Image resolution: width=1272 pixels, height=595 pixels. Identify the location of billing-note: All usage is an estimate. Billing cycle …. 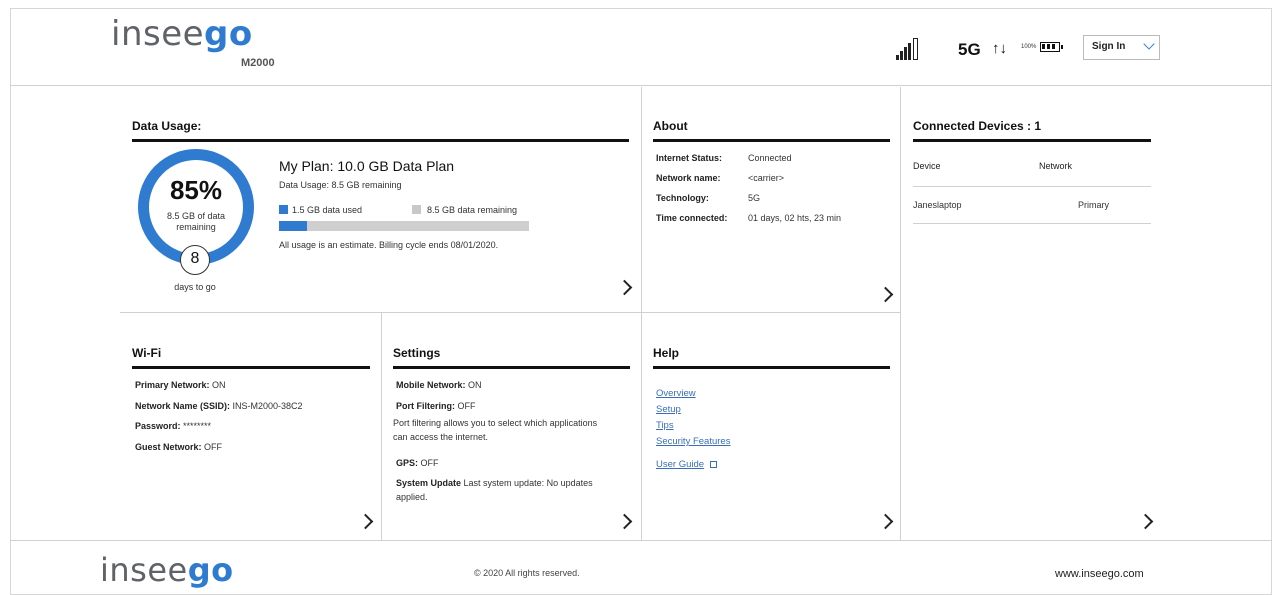
(389, 245).